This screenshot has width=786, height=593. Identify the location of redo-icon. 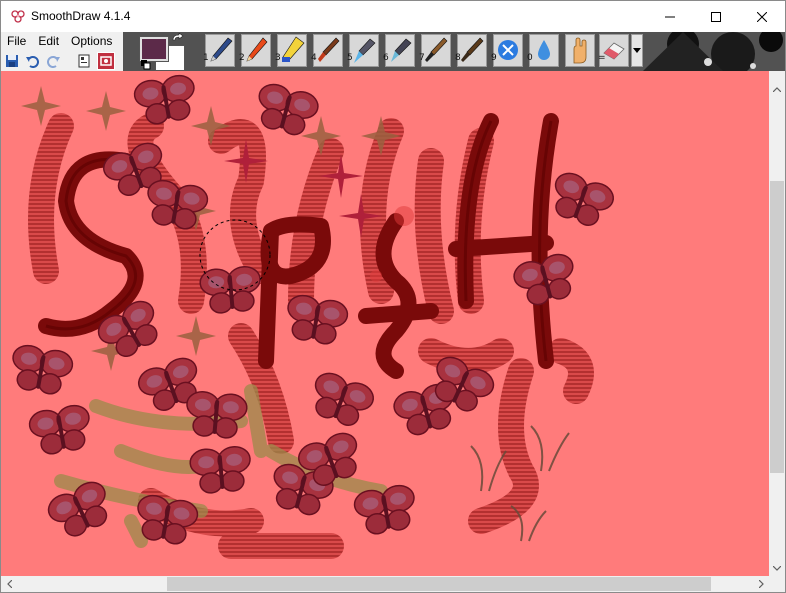
(53, 62).